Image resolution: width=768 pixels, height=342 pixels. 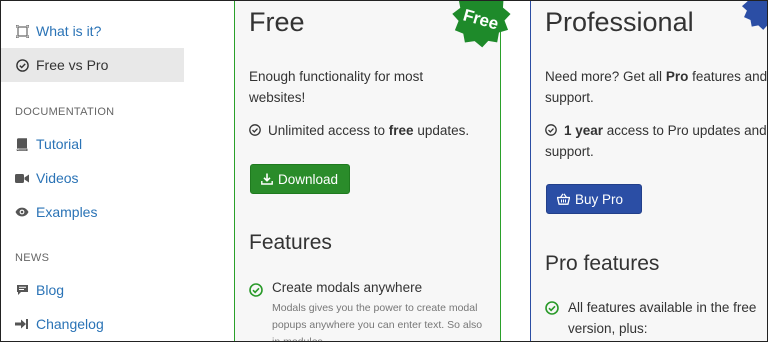 I want to click on access-text-pre: Unlimited access to, so click(x=328, y=130).